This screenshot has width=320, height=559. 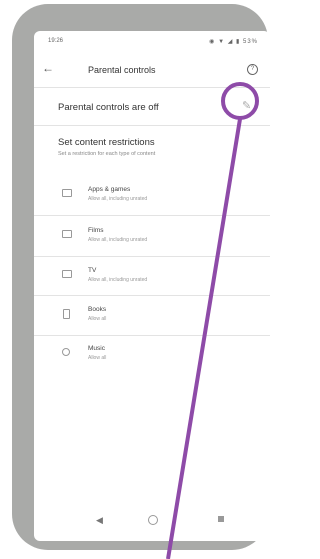 What do you see at coordinates (152, 41) in the screenshot?
I see `status-bar: 19:26 ◉ ▼ ◢ ▮ 53%` at bounding box center [152, 41].